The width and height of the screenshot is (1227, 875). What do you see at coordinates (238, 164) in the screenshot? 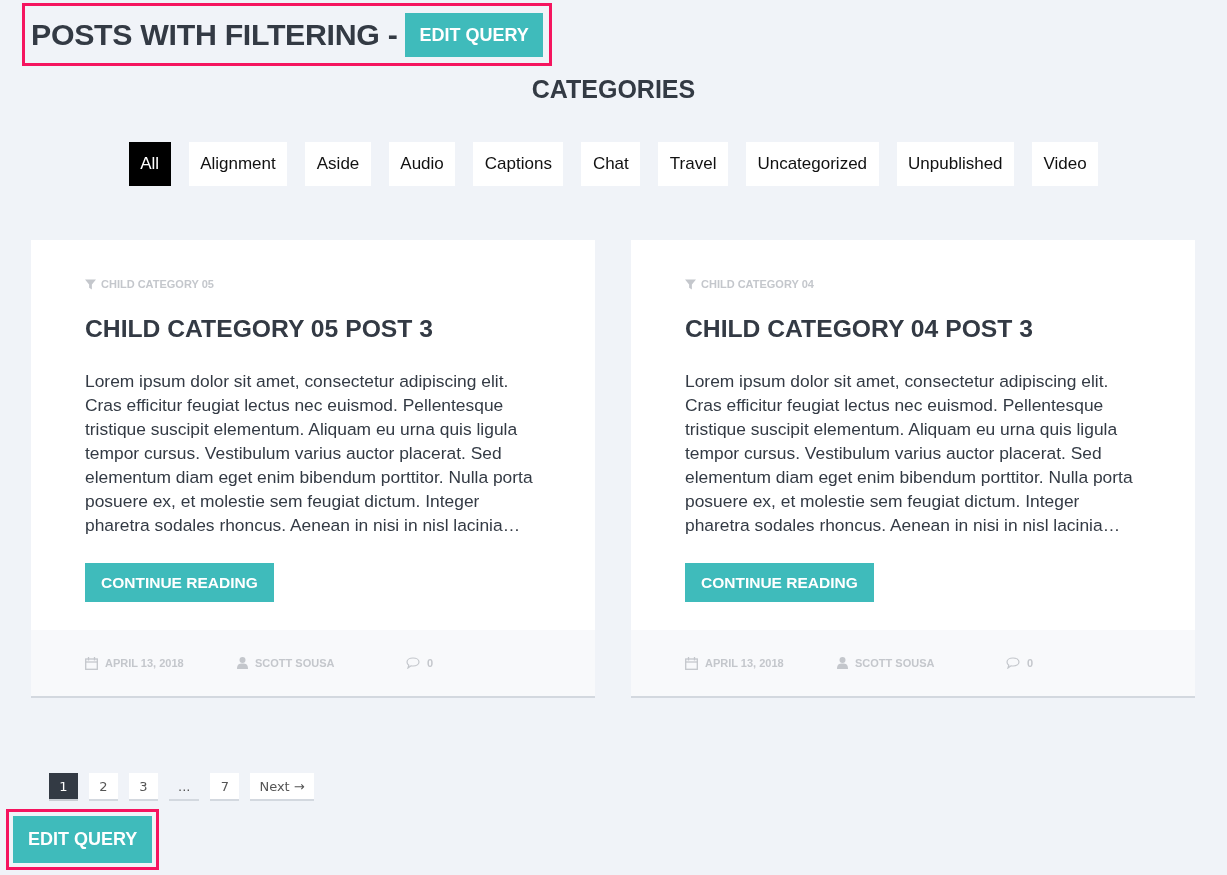
I see `category-filter: Alignment` at bounding box center [238, 164].